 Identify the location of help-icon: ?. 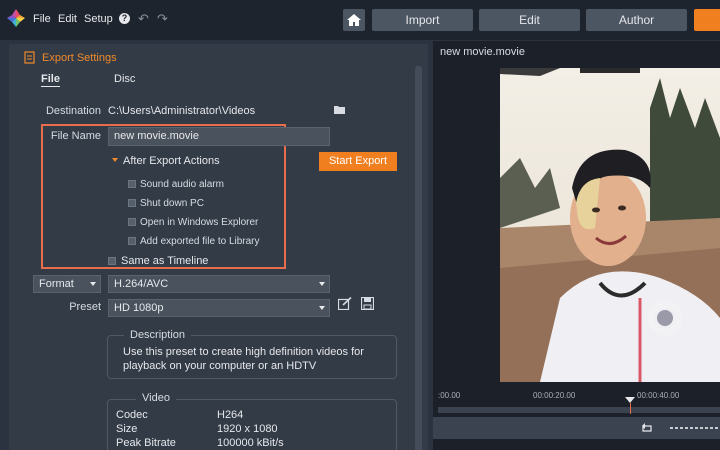
(124, 18).